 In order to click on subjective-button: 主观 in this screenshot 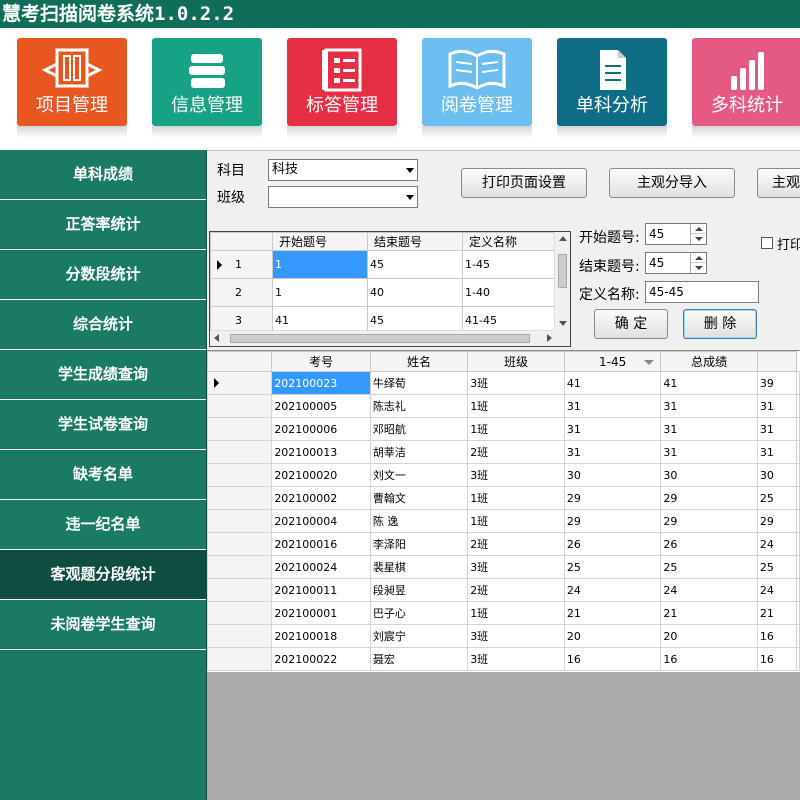, I will do `click(778, 183)`.